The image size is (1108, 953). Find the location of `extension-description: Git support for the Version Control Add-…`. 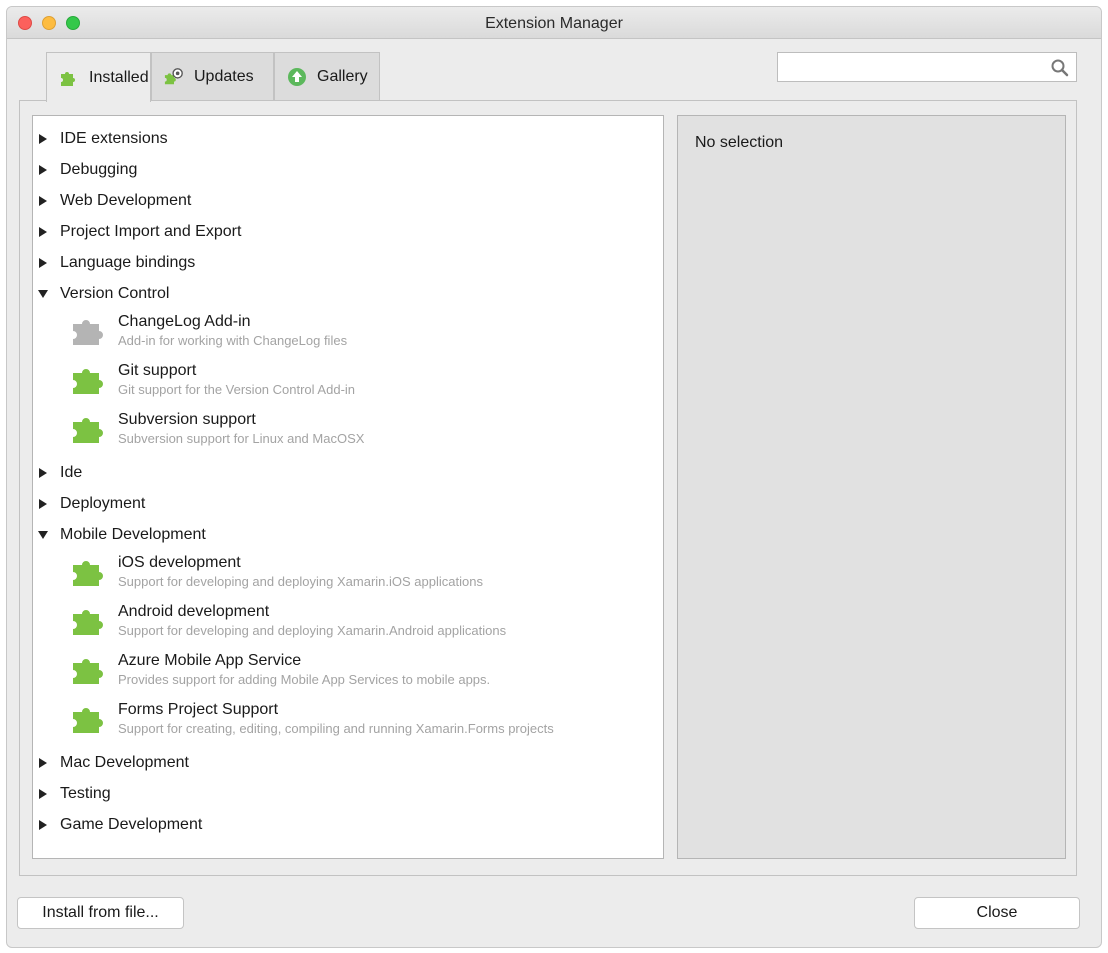

extension-description: Git support for the Version Control Add-… is located at coordinates (237, 389).